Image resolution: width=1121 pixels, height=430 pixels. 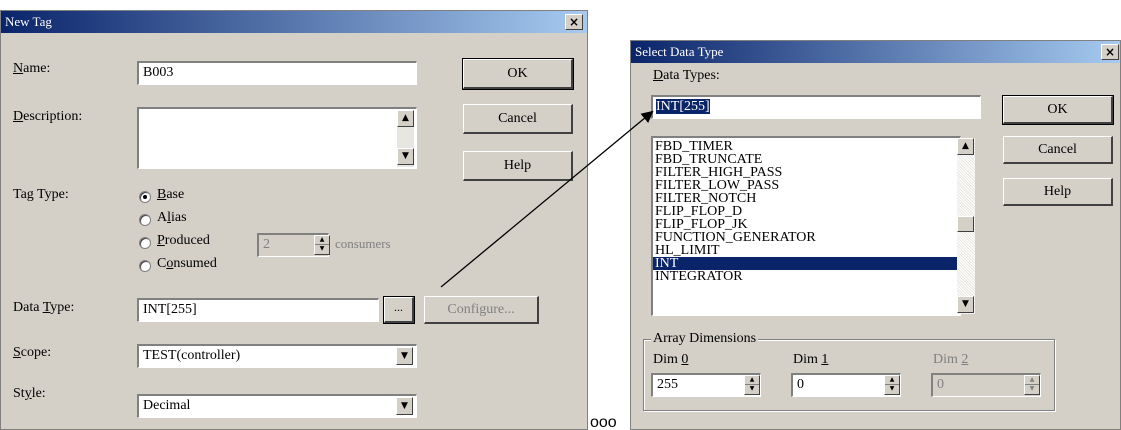 I want to click on select-data-type-close-button: ×, so click(x=1110, y=52).